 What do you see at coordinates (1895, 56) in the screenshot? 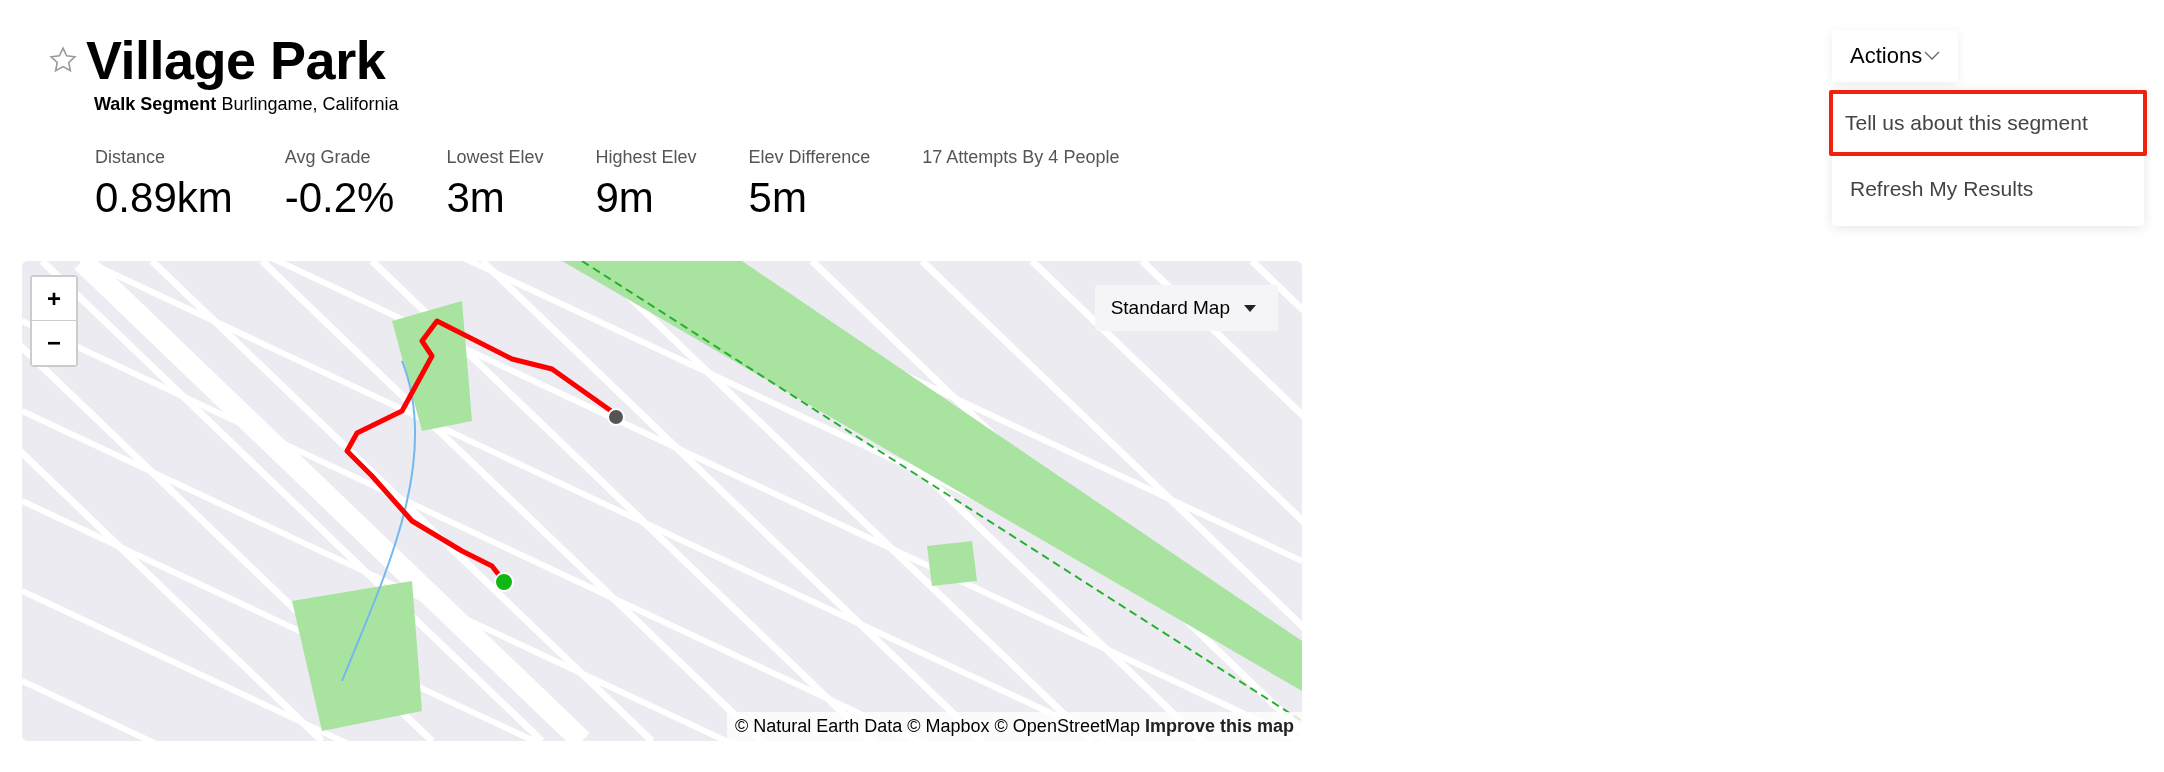
I see `actions-button: Actions` at bounding box center [1895, 56].